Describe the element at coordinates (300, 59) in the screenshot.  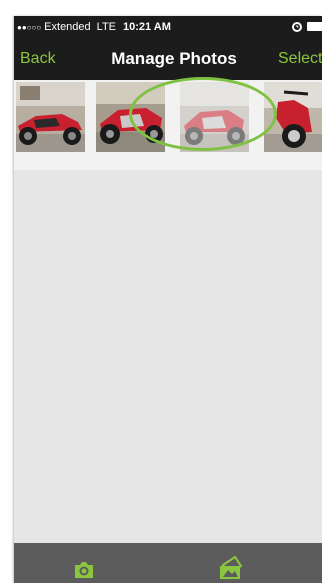
I see `select-button: Select` at that location.